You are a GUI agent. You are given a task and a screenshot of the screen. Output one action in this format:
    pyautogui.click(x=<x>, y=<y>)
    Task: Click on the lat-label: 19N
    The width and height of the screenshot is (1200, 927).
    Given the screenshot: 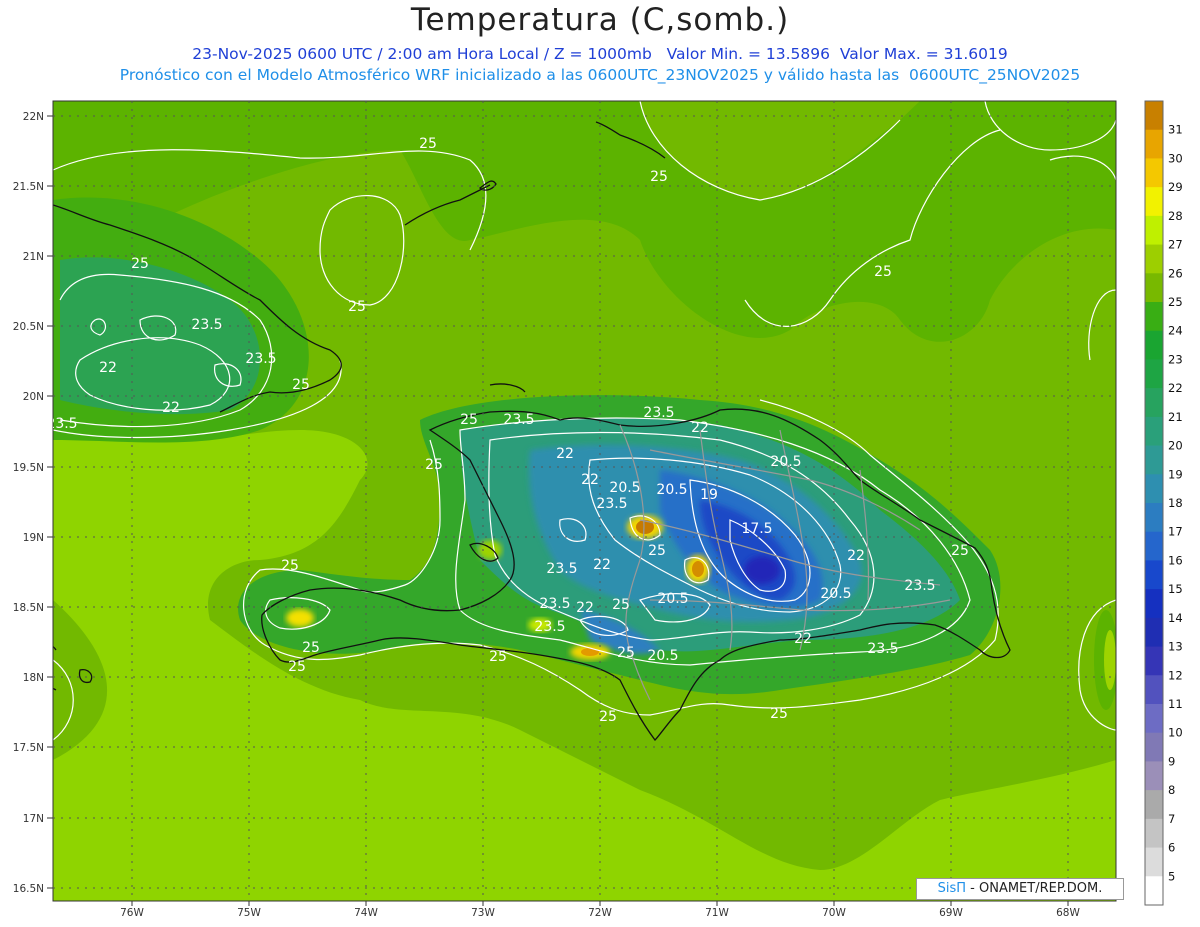 What is the action you would take?
    pyautogui.click(x=33, y=538)
    